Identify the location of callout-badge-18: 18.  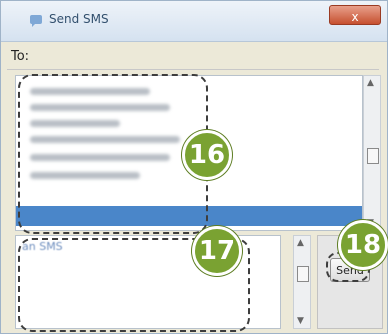
(363, 245).